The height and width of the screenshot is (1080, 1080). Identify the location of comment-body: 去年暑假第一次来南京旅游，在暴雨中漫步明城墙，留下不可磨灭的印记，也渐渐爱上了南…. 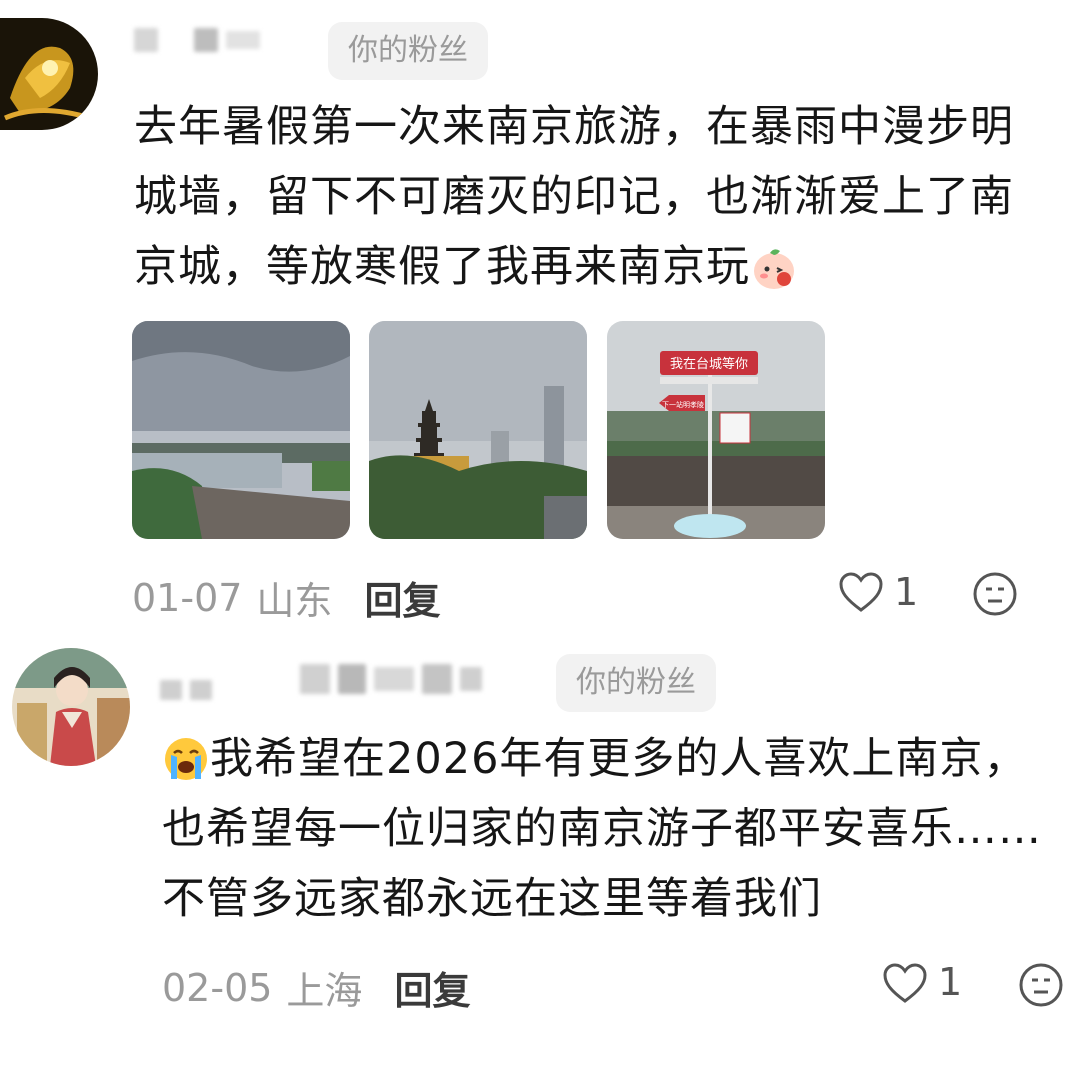
(574, 197).